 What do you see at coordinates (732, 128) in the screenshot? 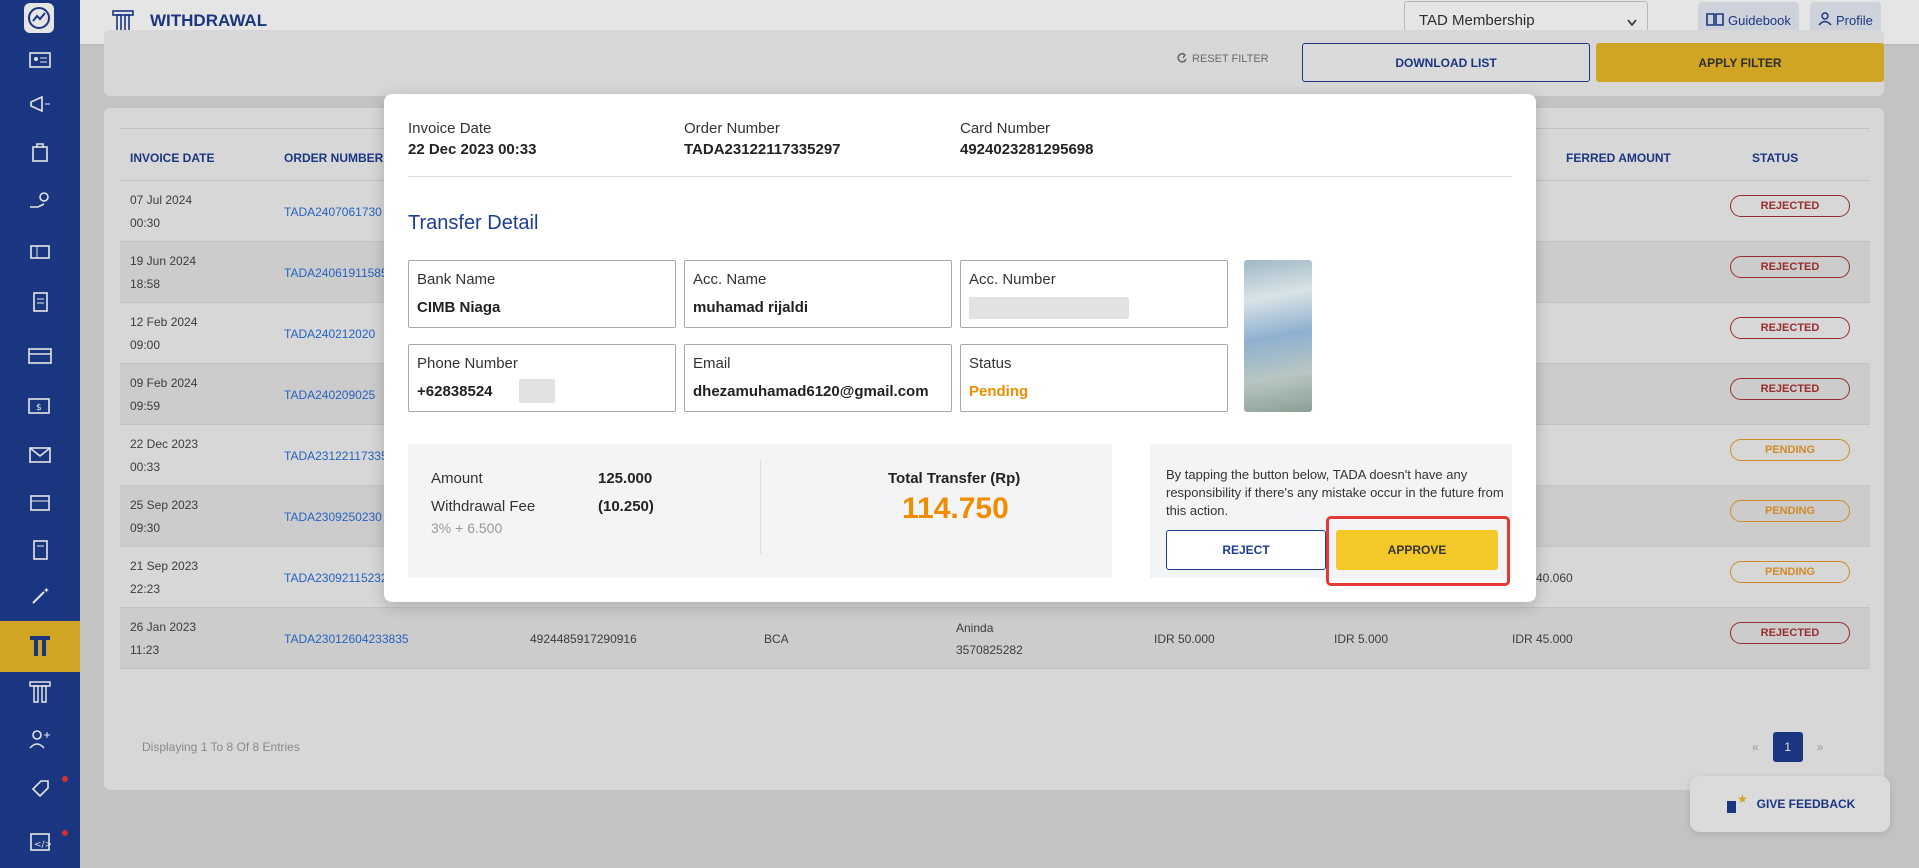
I see `order-number-label: Order Number` at bounding box center [732, 128].